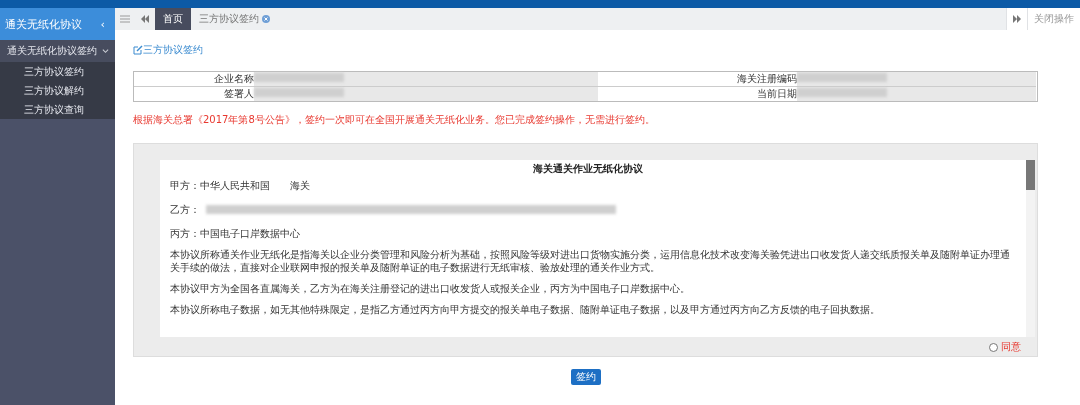 The width and height of the screenshot is (1080, 405). I want to click on sidebar-title: 通关无纸化协议, so click(43, 24).